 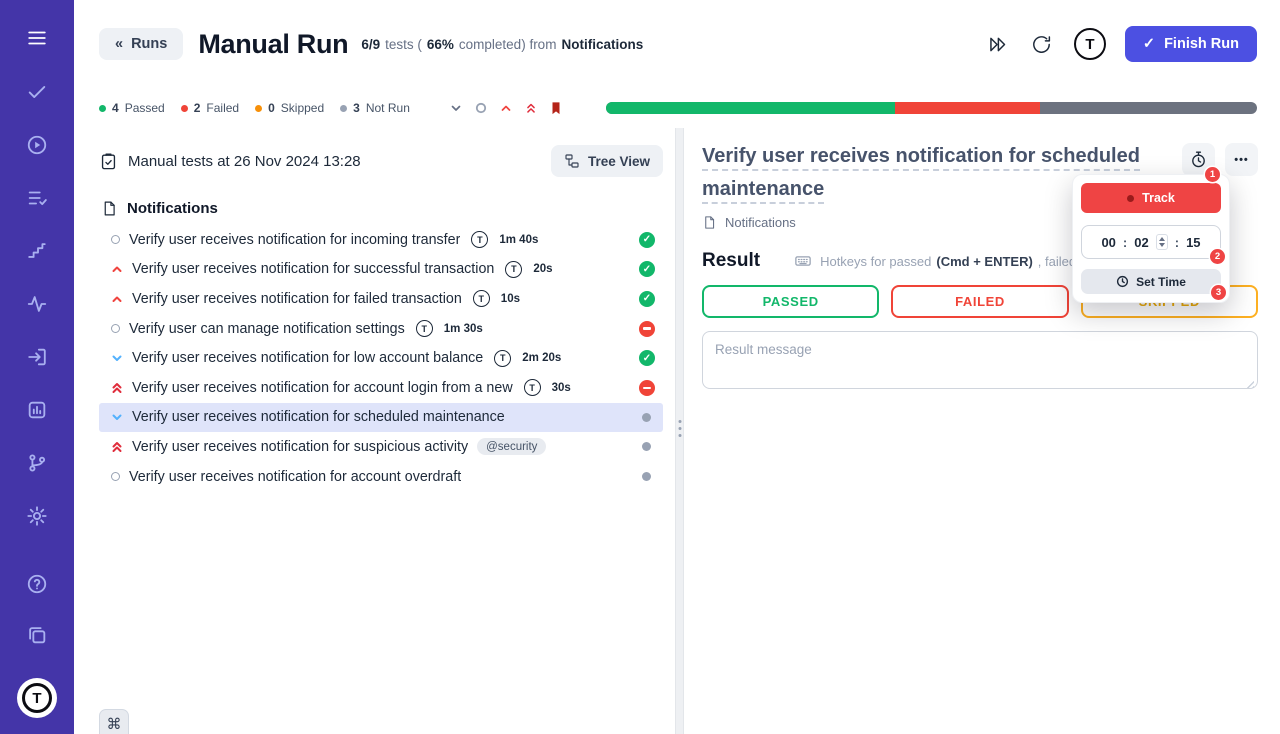 What do you see at coordinates (37, 38) in the screenshot?
I see `menu-icon` at bounding box center [37, 38].